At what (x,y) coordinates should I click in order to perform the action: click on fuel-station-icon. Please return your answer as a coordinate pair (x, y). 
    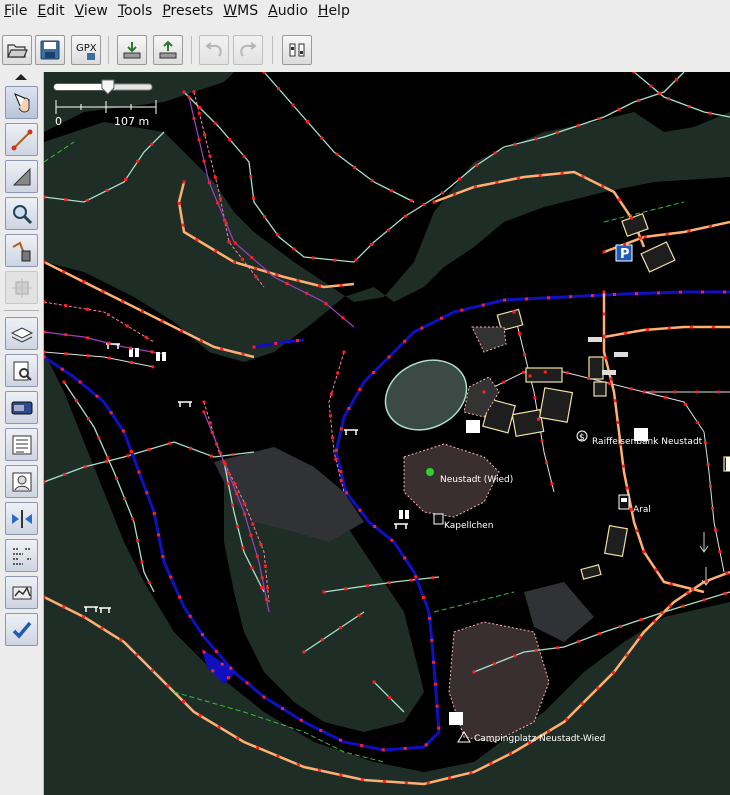
    Looking at the image, I should click on (624, 502).